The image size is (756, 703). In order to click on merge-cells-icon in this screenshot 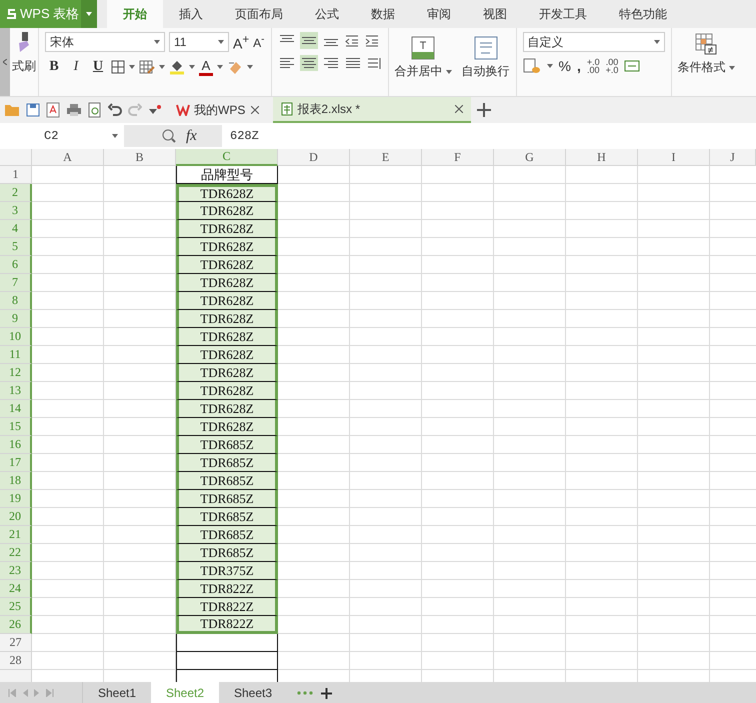, I will do `click(423, 48)`.